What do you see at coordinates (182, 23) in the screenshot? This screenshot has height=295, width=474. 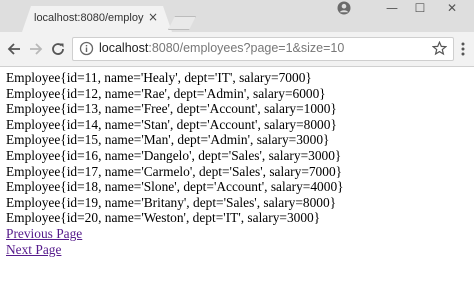 I see `new-tab-button` at bounding box center [182, 23].